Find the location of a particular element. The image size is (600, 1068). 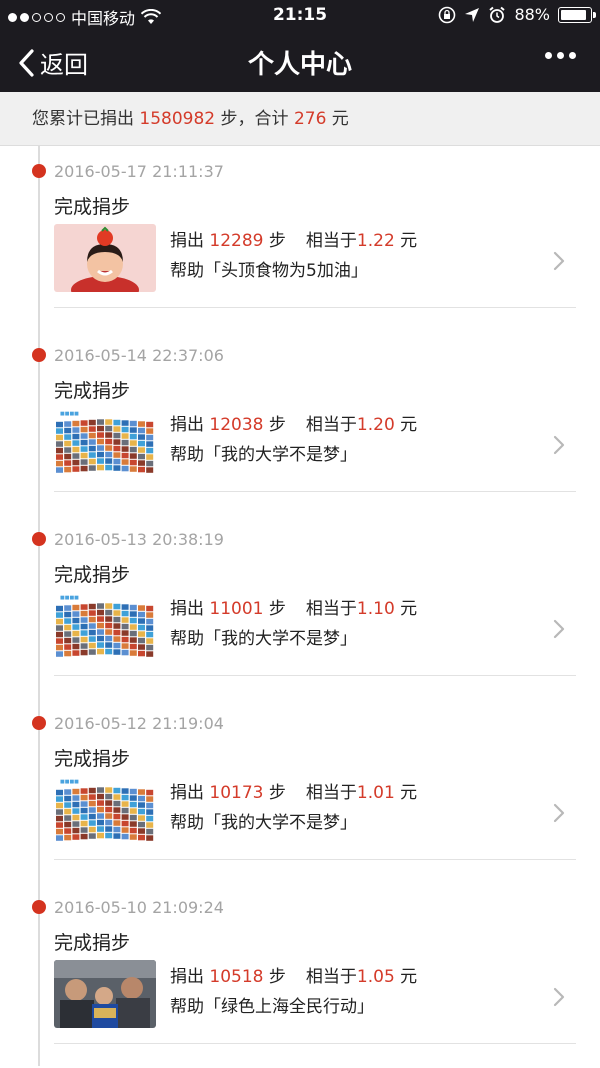

total-steps: 1580982 is located at coordinates (177, 119).